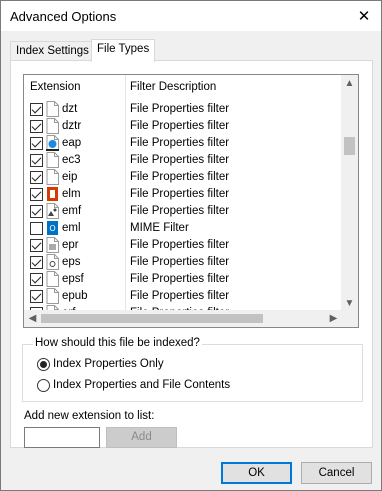  I want to click on outlook-file-icon: O, so click(52, 228).